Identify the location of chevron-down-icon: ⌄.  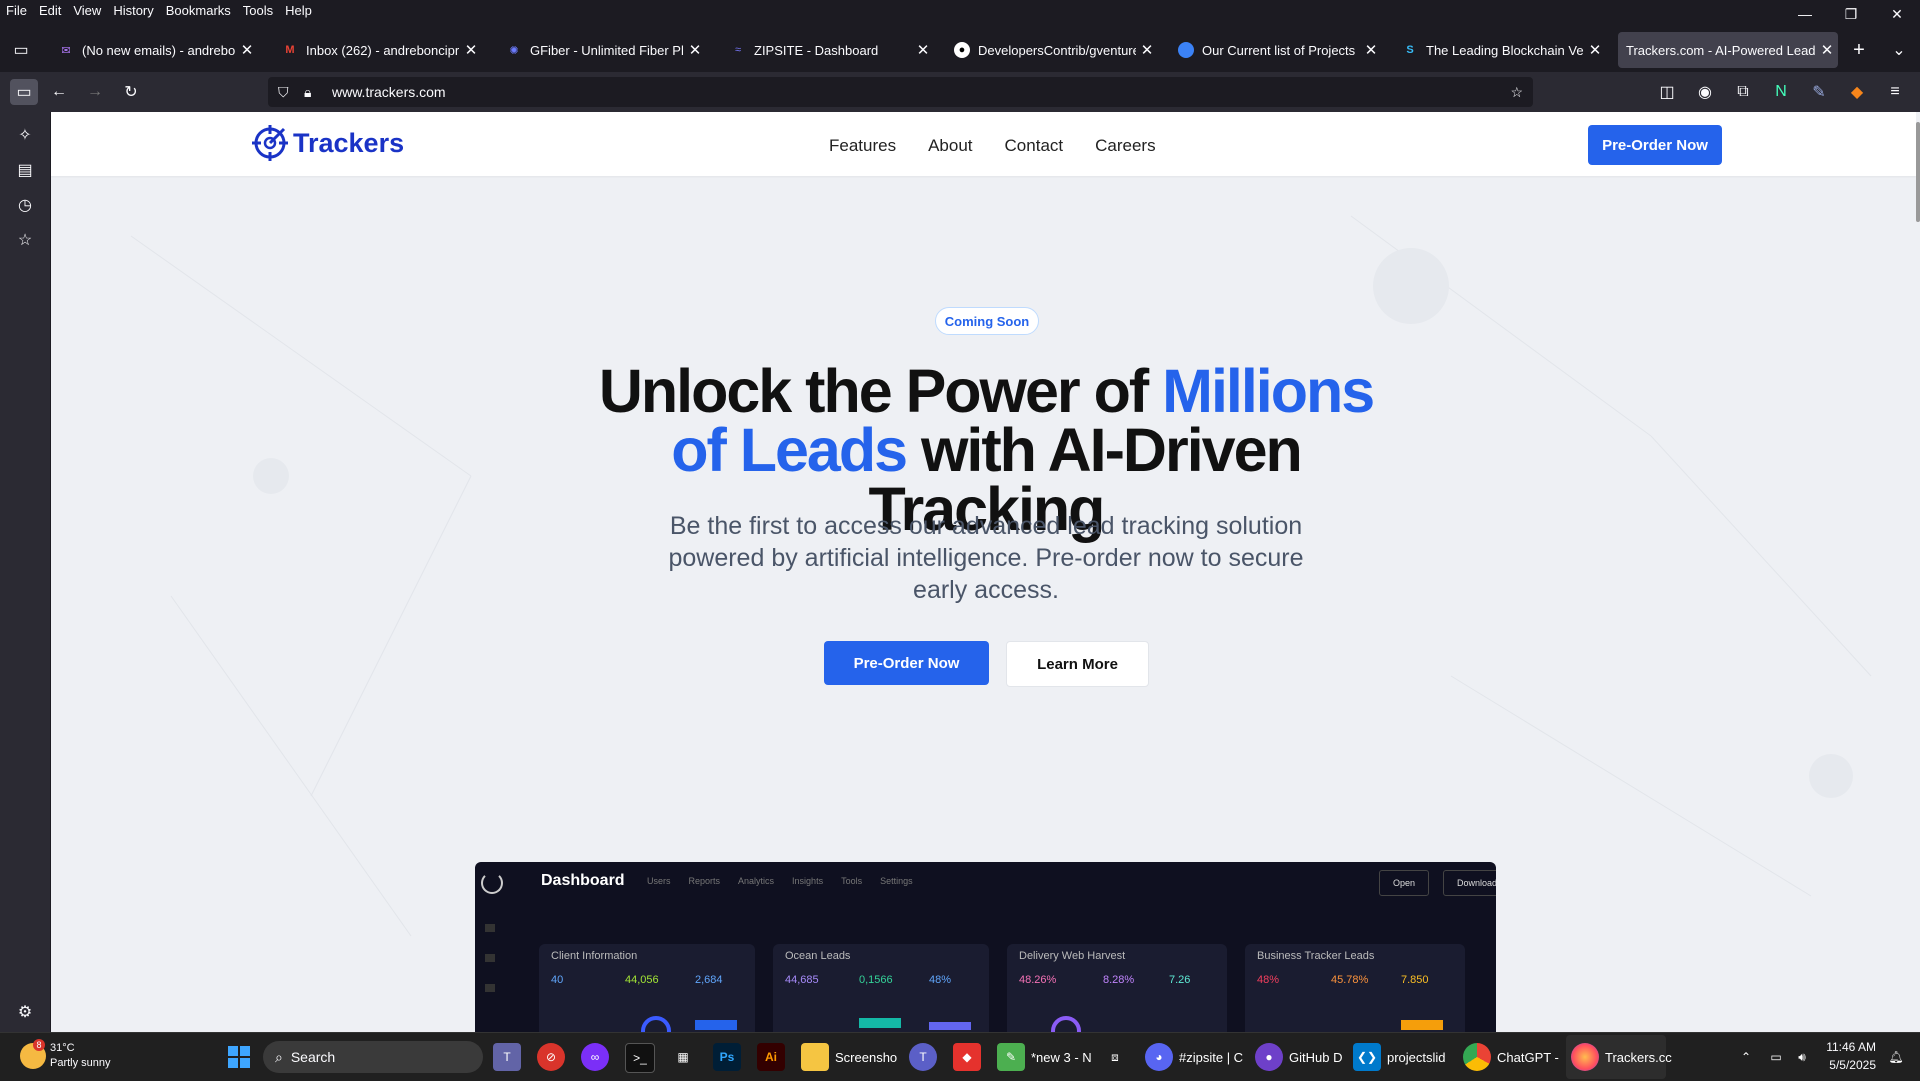
(1899, 50).